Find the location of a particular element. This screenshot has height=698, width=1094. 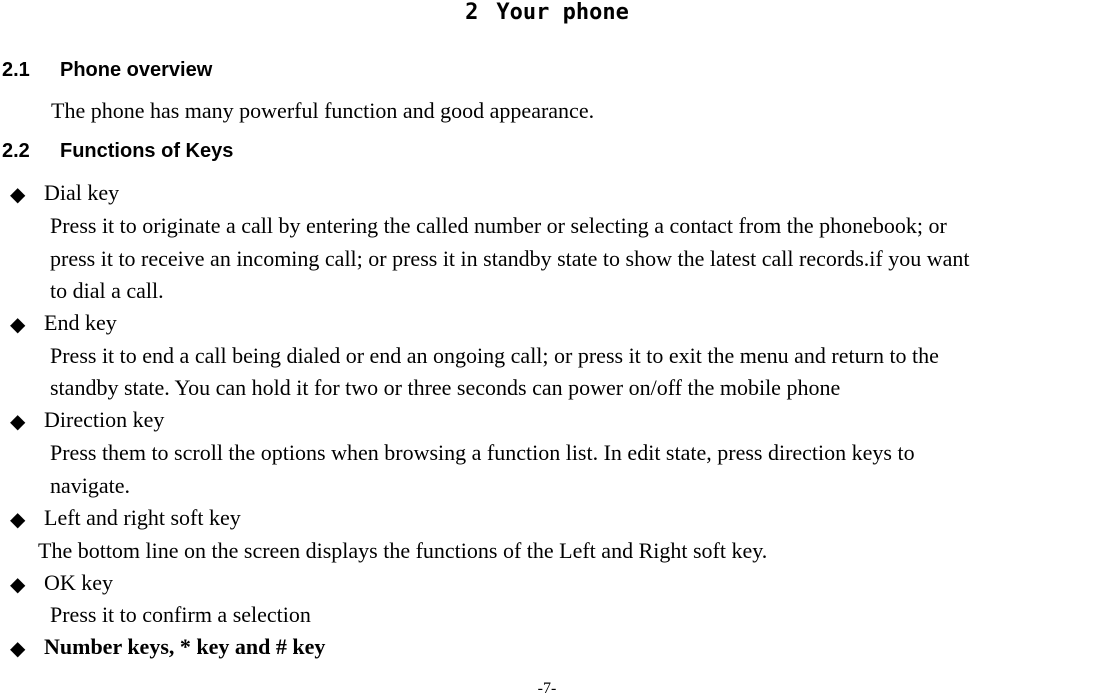

section-heading-2-1: 2.1 Phone overview is located at coordinates (107, 70).